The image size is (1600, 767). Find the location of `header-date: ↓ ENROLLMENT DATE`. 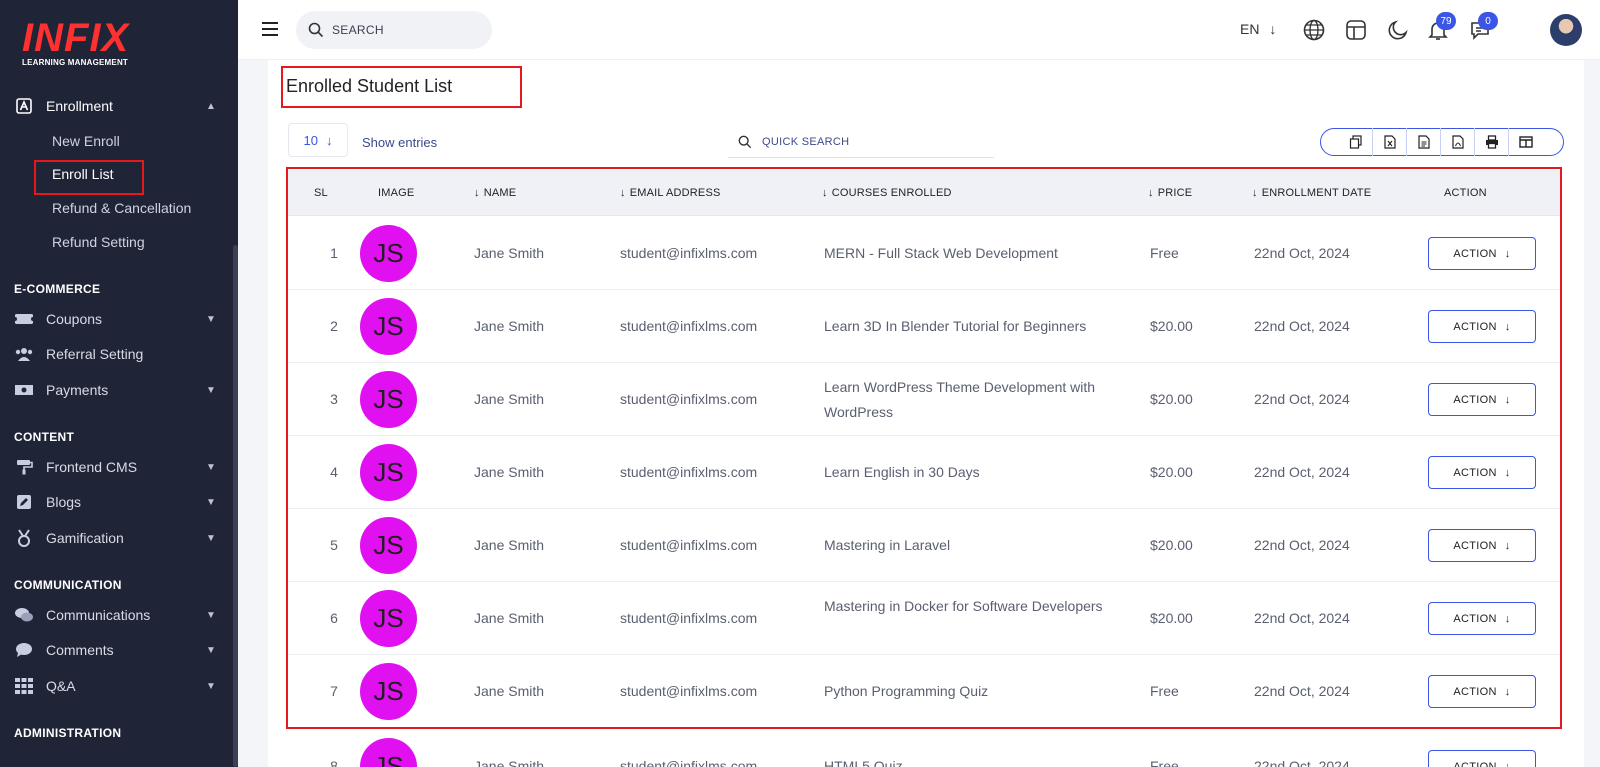

header-date: ↓ ENROLLMENT DATE is located at coordinates (1311, 193).